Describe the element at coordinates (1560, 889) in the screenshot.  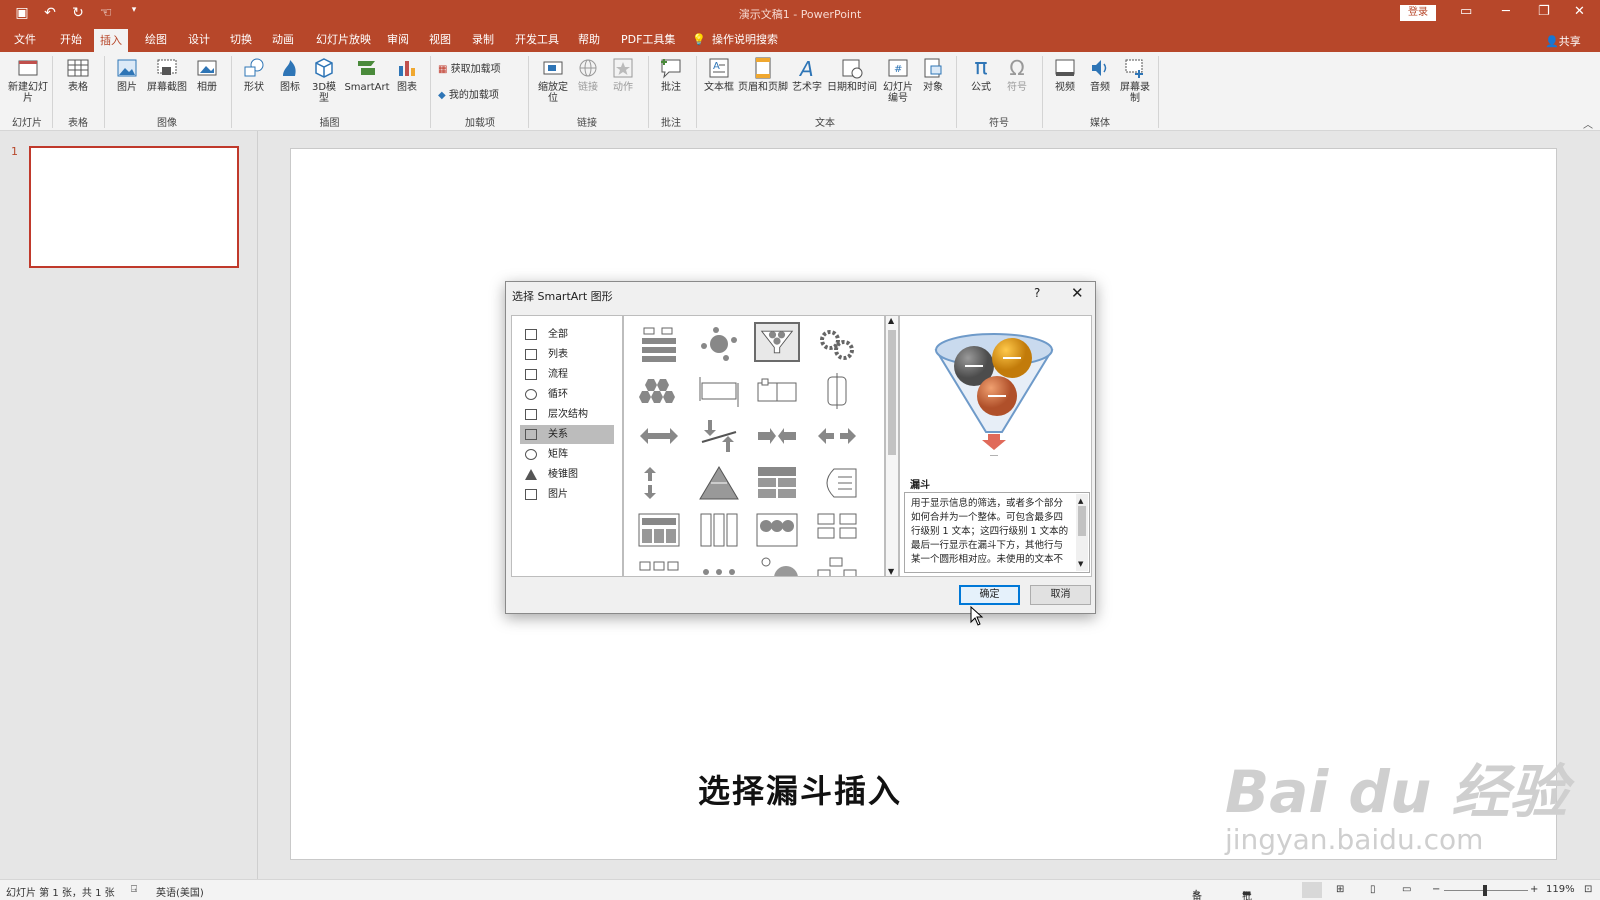
I see `zoom-level: 119%` at that location.